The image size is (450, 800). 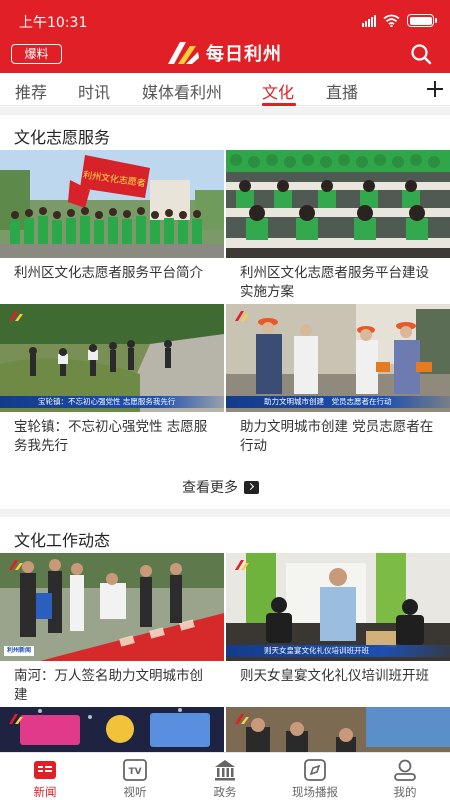 What do you see at coordinates (108, 273) in the screenshot?
I see `article-title: 利州区文化志愿者服务平台简介` at bounding box center [108, 273].